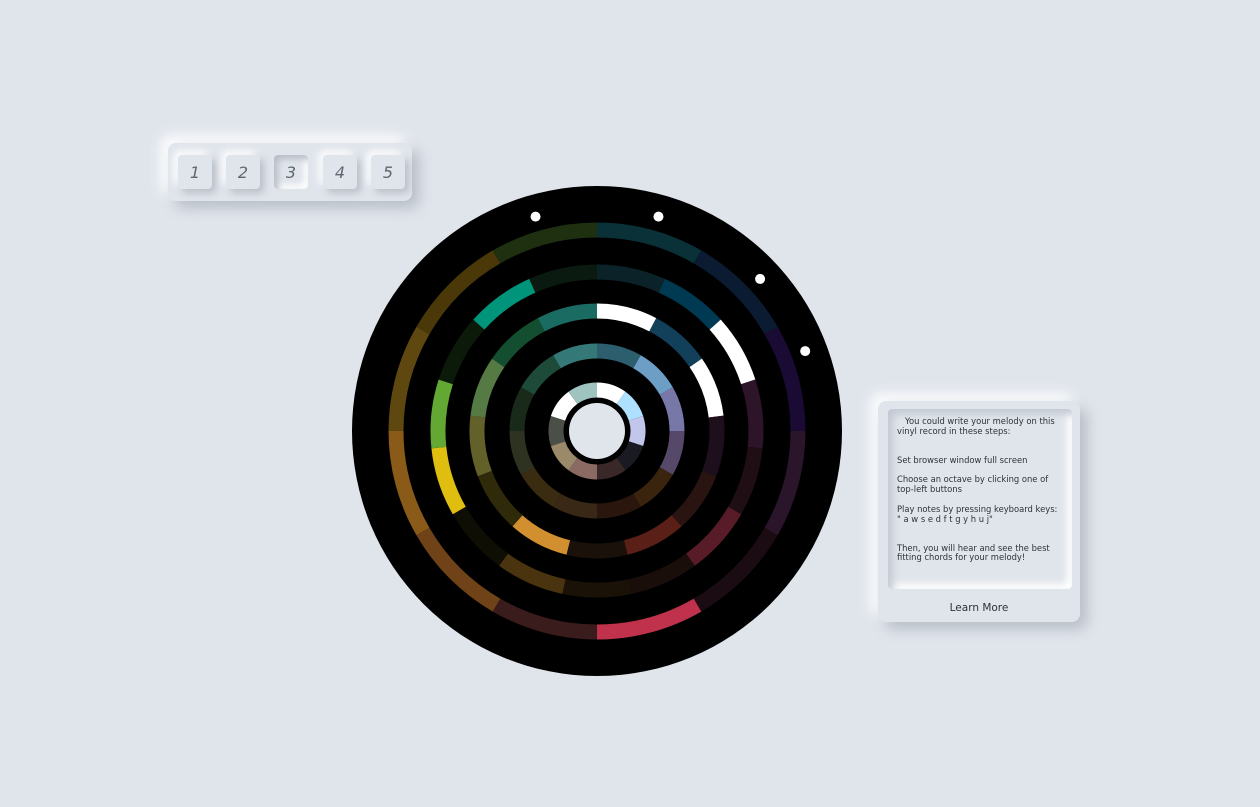 This screenshot has height=807, width=1260. I want to click on octave-button-2: 2, so click(243, 172).